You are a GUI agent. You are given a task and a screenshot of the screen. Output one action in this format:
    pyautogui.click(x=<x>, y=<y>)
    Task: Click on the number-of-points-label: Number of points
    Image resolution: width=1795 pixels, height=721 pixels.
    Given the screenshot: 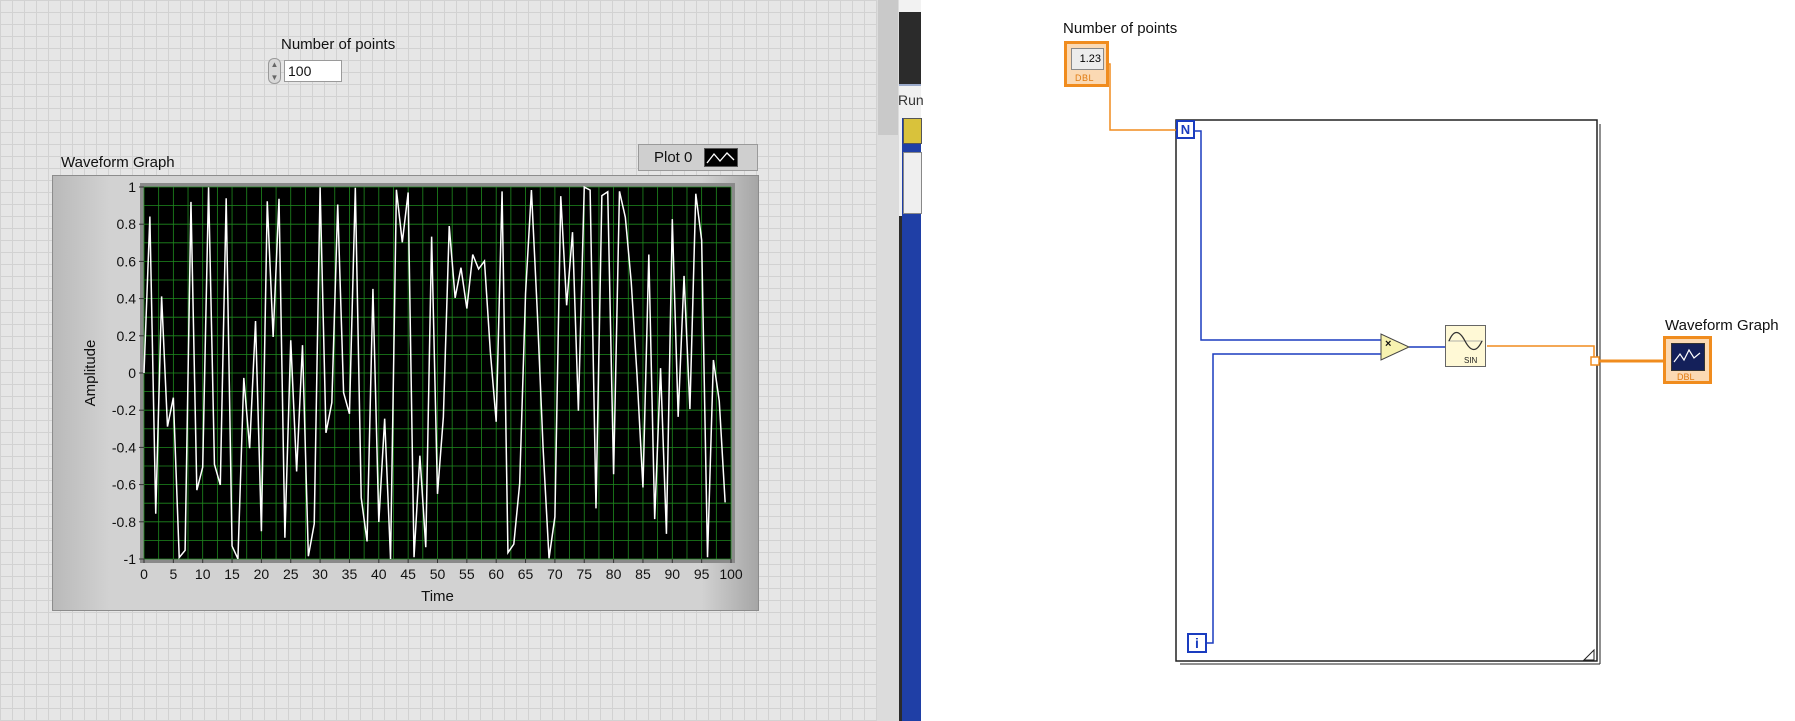 What is the action you would take?
    pyautogui.click(x=338, y=44)
    